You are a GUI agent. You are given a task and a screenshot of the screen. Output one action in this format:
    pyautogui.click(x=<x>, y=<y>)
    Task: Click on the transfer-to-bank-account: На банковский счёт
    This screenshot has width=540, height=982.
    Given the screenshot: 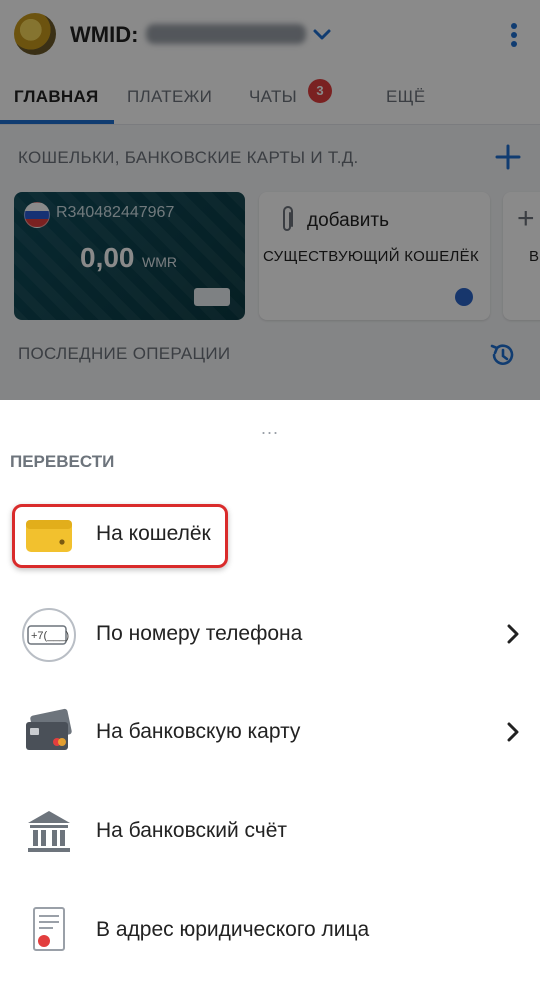 What is the action you would take?
    pyautogui.click(x=270, y=833)
    